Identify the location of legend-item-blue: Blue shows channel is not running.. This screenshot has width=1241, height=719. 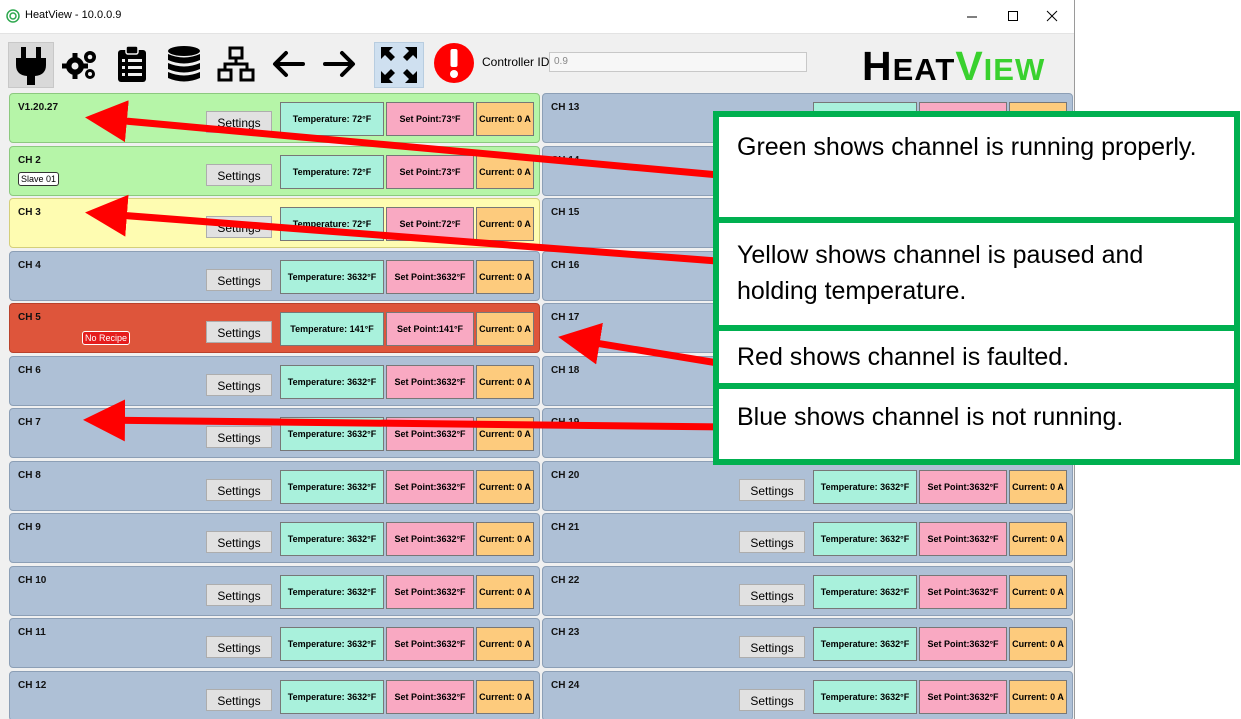
(930, 417).